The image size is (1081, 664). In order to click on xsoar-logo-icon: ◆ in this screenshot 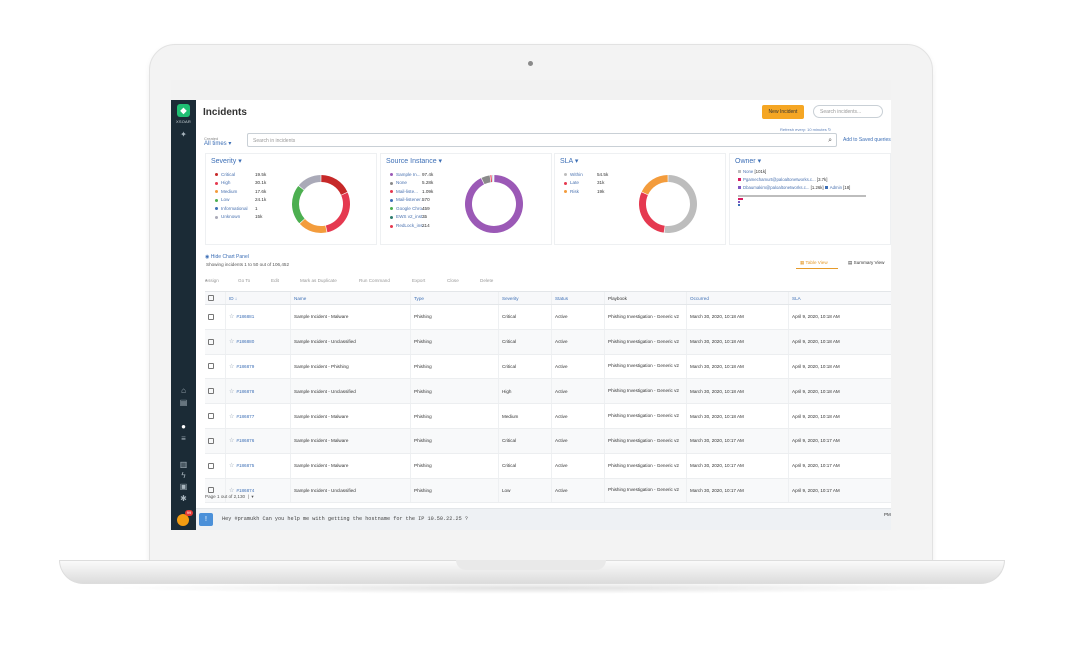, I will do `click(183, 110)`.